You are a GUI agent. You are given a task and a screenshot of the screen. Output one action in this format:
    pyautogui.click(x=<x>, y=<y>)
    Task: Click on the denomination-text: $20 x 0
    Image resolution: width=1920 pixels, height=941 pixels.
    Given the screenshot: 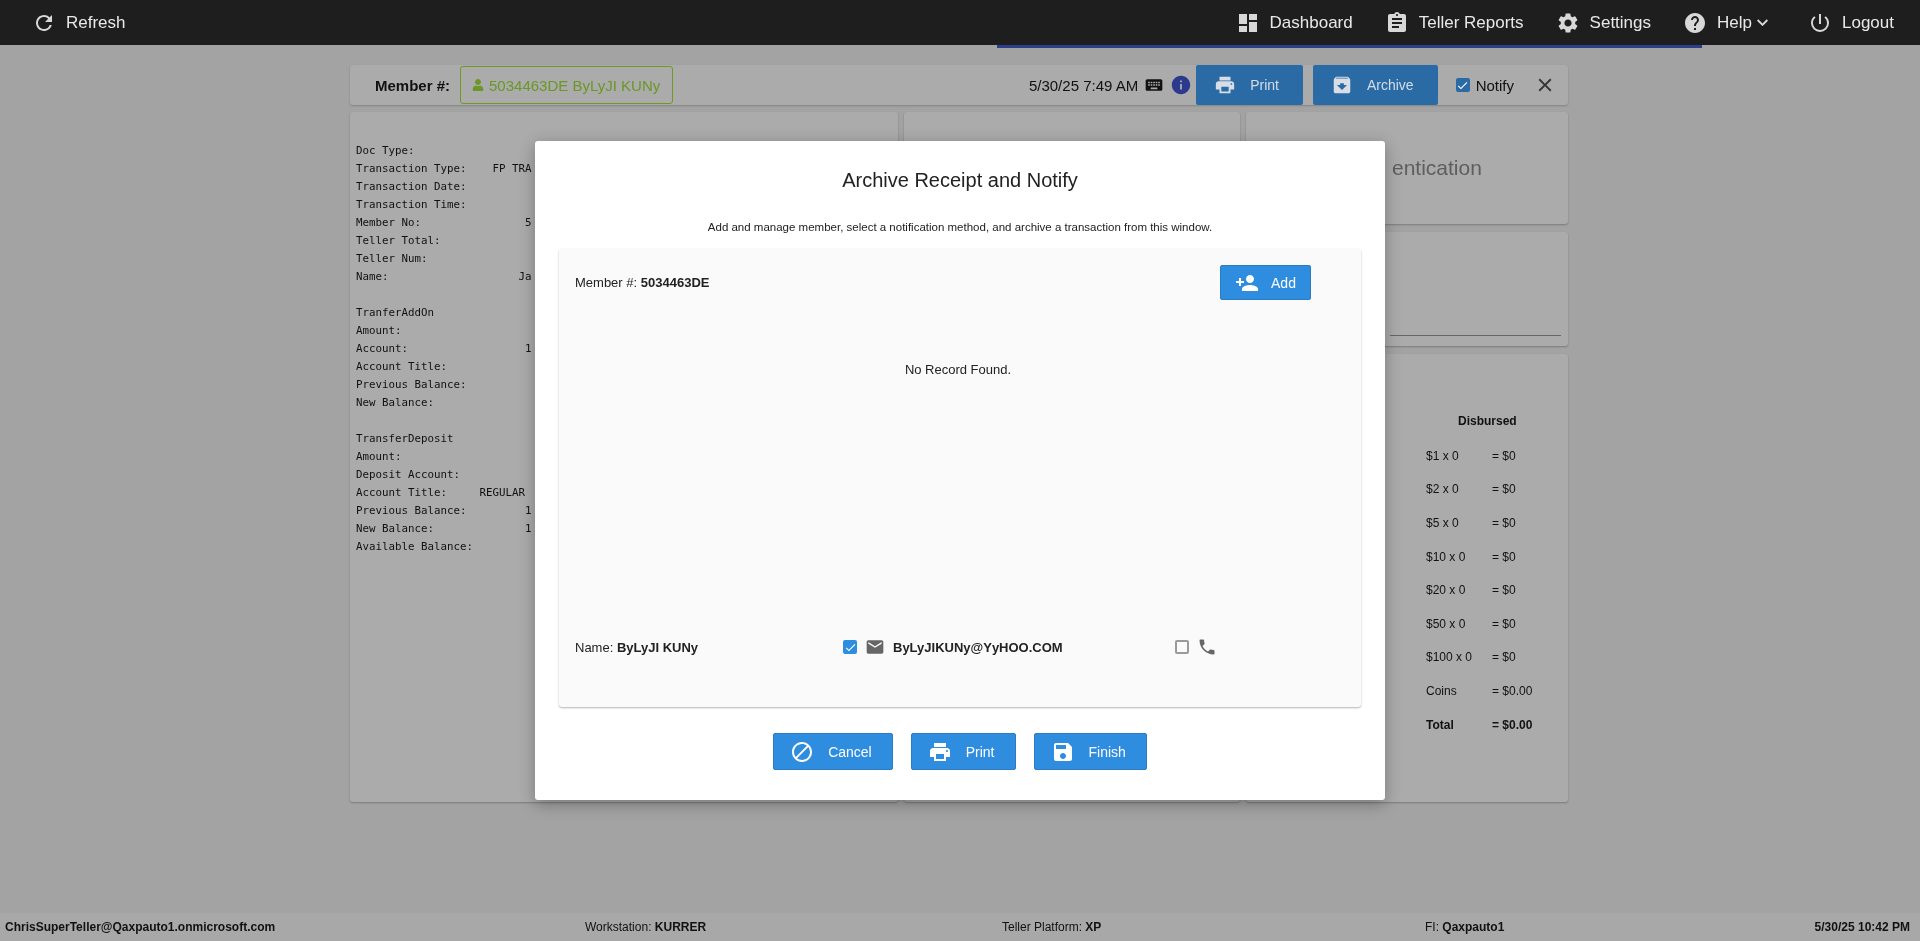 What is the action you would take?
    pyautogui.click(x=1446, y=590)
    